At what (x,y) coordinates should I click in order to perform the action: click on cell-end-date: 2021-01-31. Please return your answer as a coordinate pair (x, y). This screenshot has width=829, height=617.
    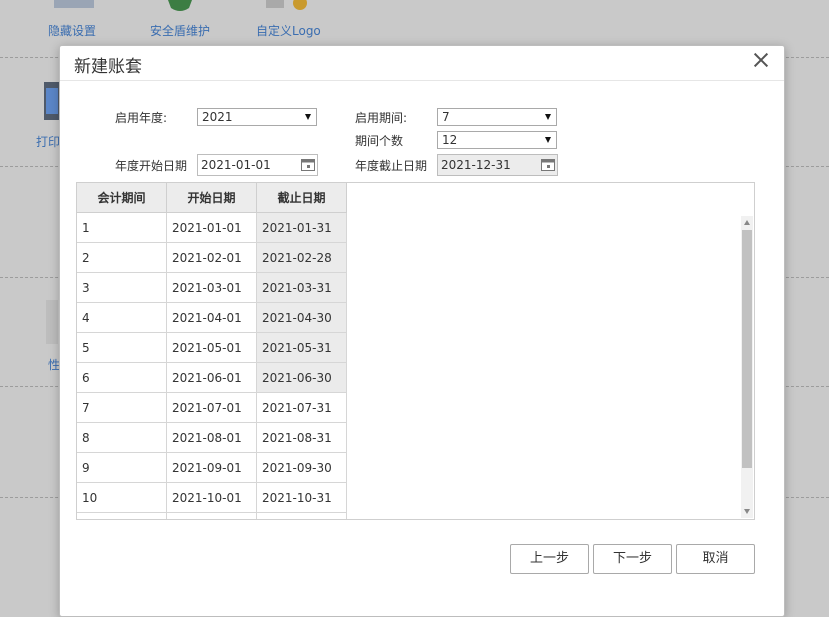
    Looking at the image, I should click on (301, 227).